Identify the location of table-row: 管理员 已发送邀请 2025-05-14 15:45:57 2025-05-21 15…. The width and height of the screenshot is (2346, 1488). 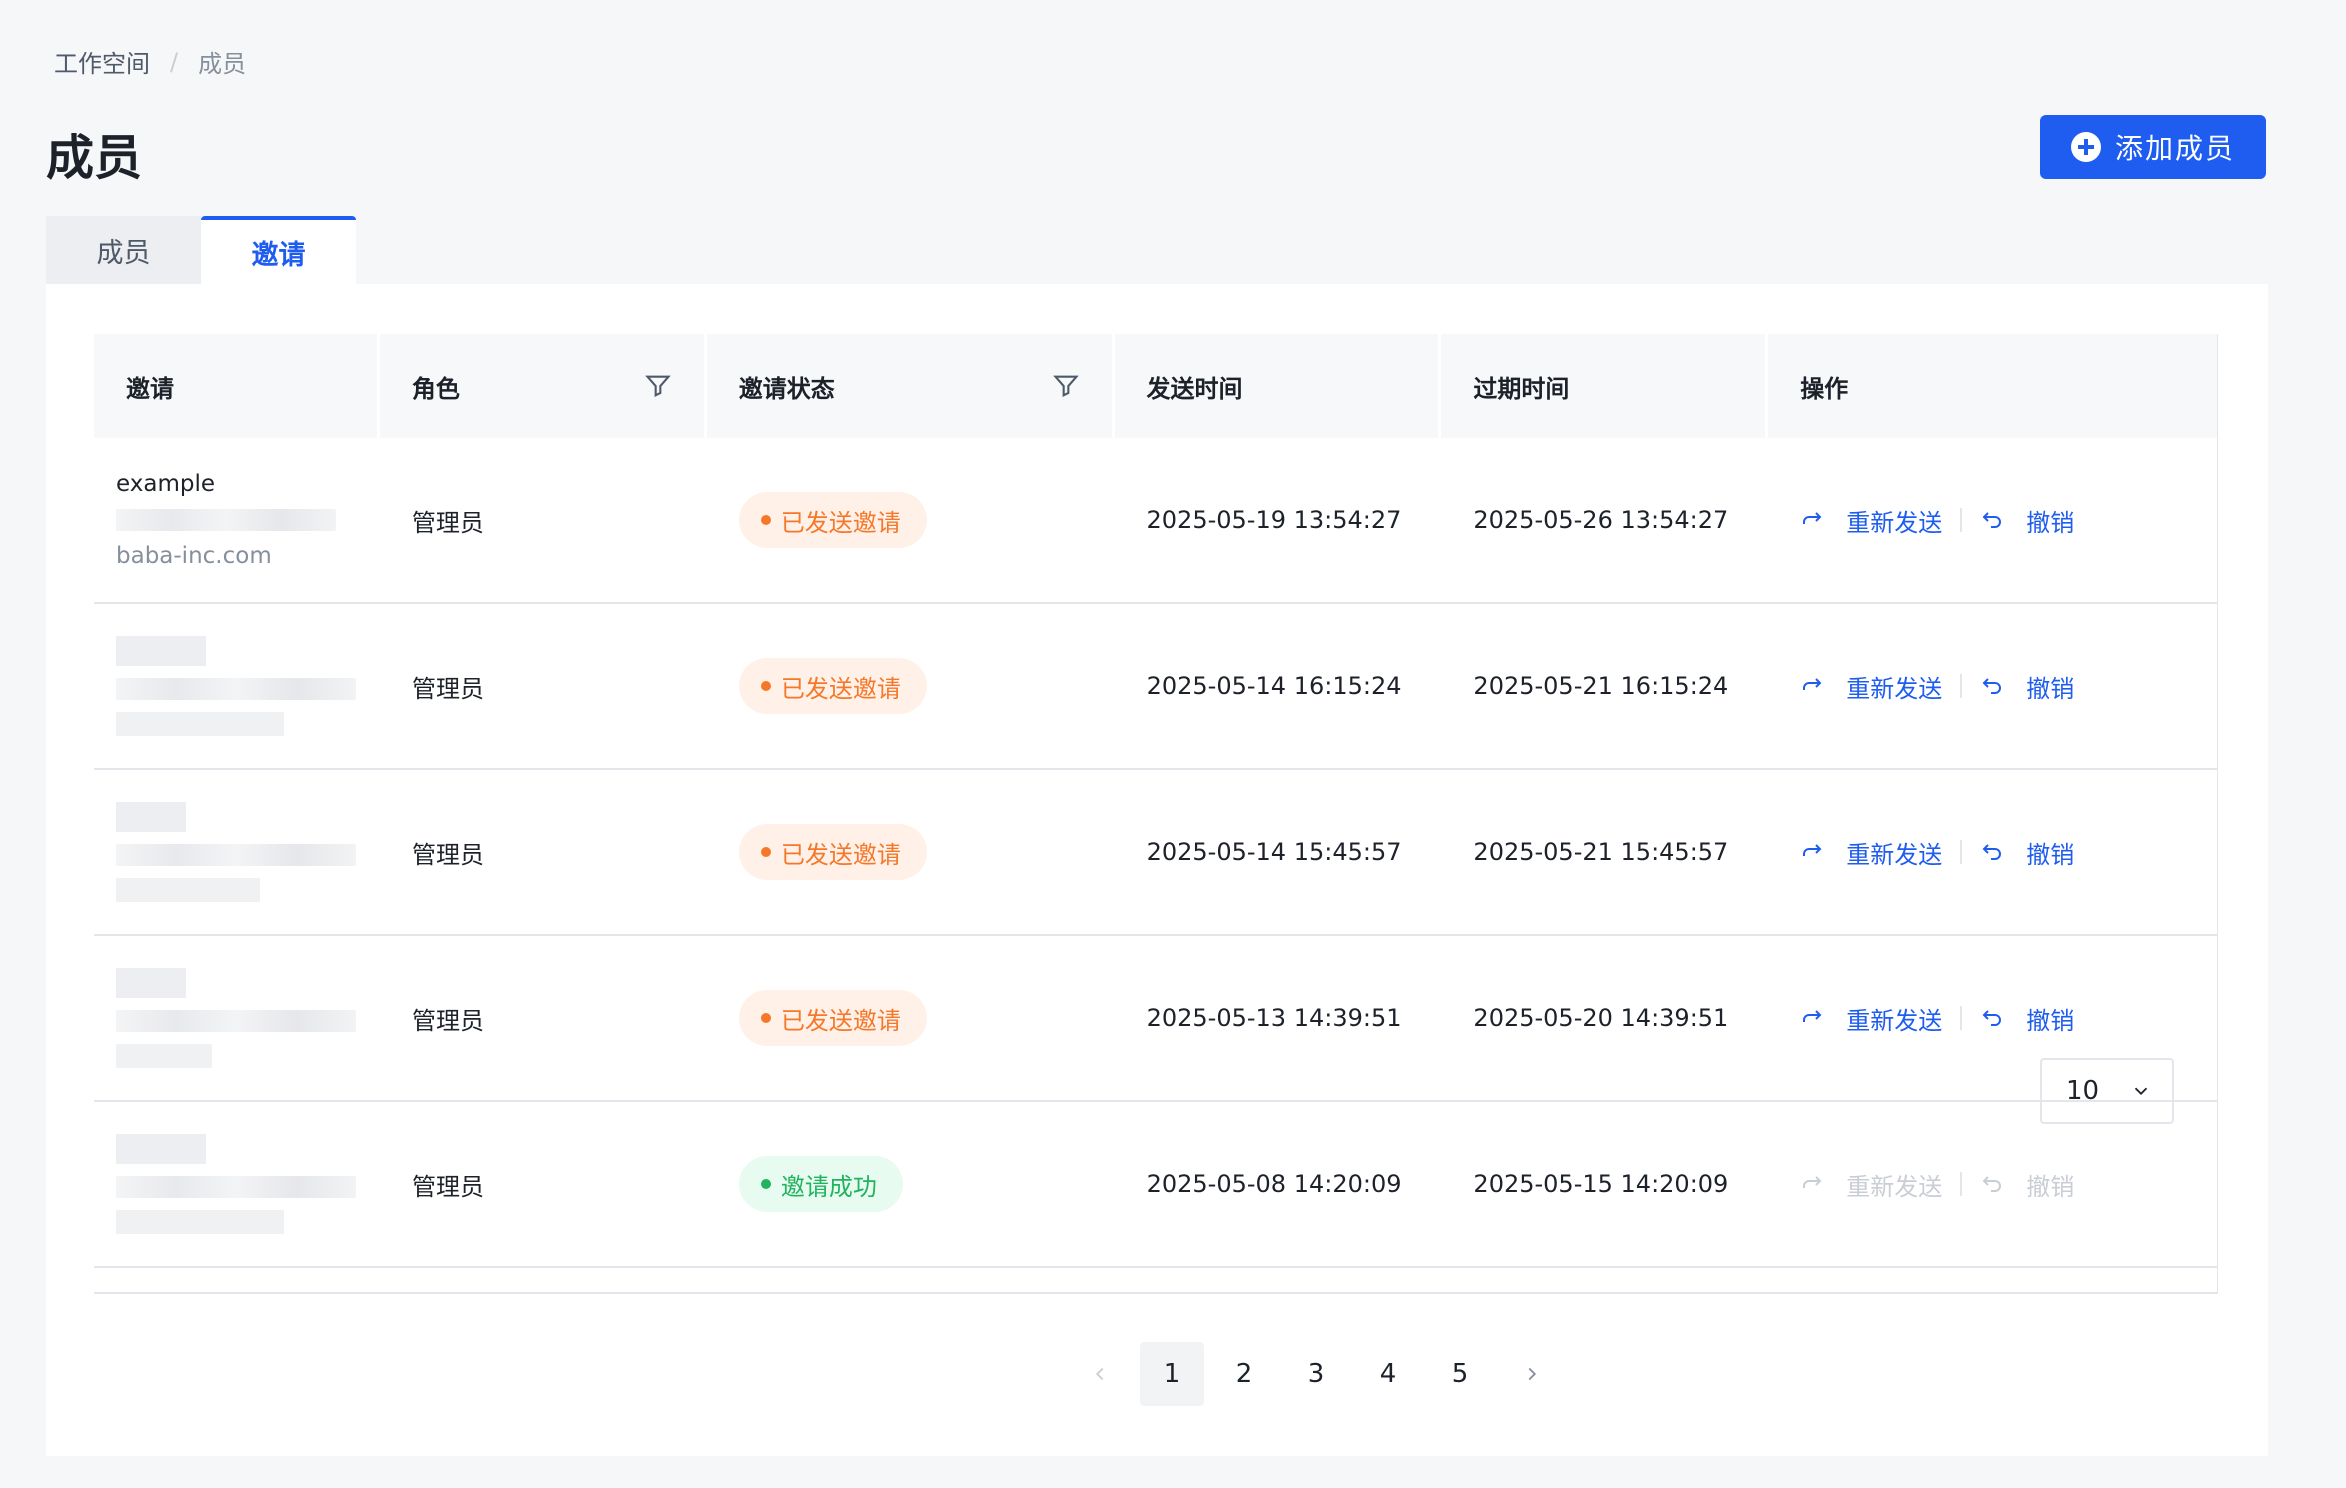
(1155, 853).